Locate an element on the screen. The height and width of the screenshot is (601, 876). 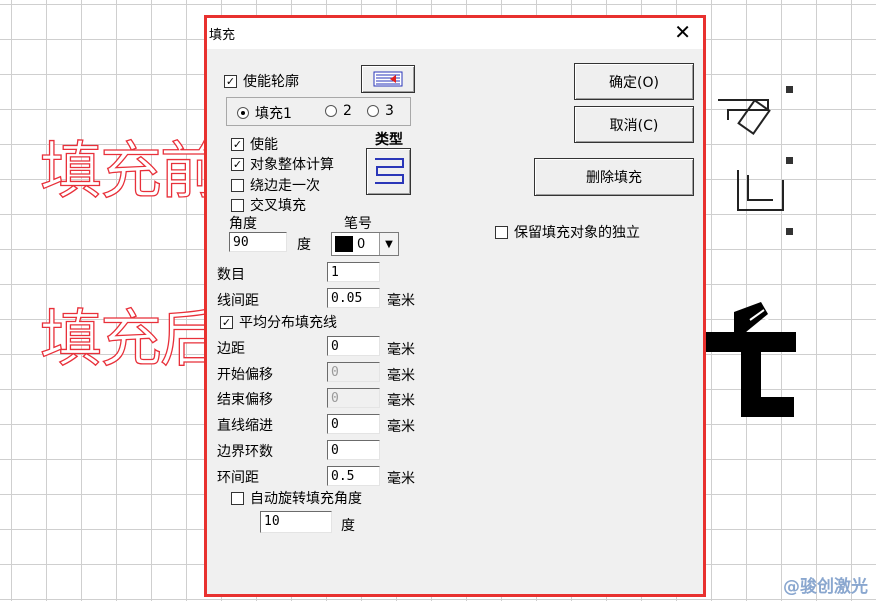
enable-outline-label: 使能轮廓 is located at coordinates (271, 82).